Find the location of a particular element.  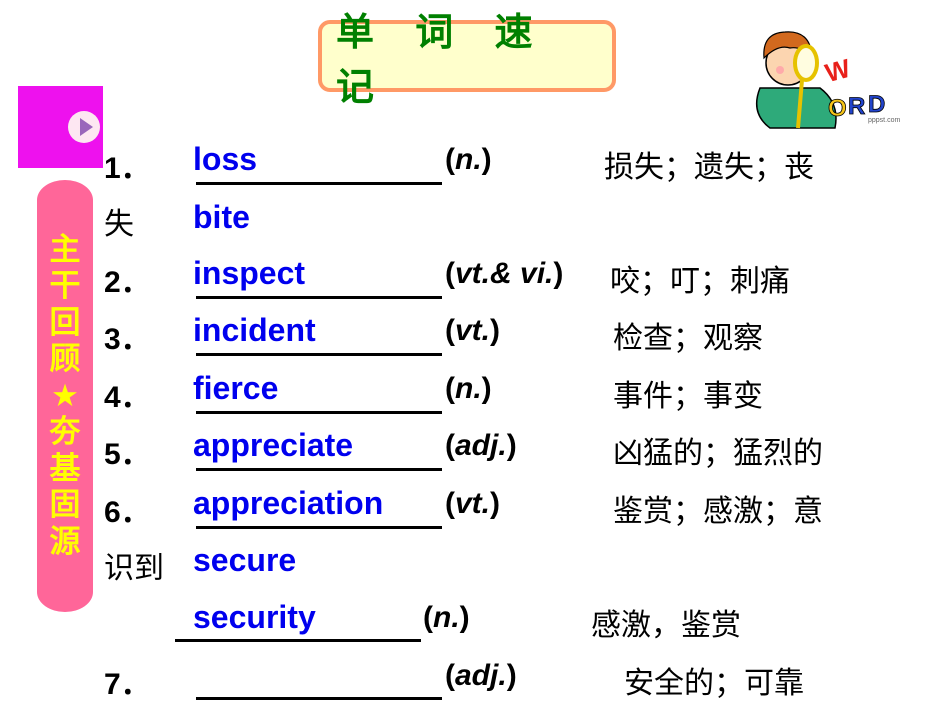

item-number: 3． is located at coordinates (127, 339).